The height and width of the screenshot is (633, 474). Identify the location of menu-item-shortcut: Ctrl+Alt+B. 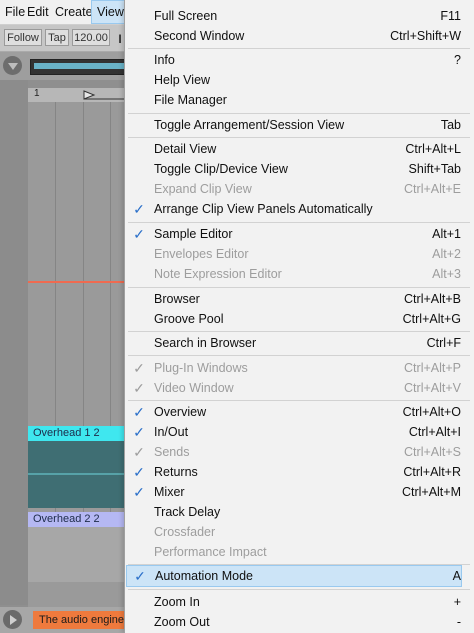
(432, 299).